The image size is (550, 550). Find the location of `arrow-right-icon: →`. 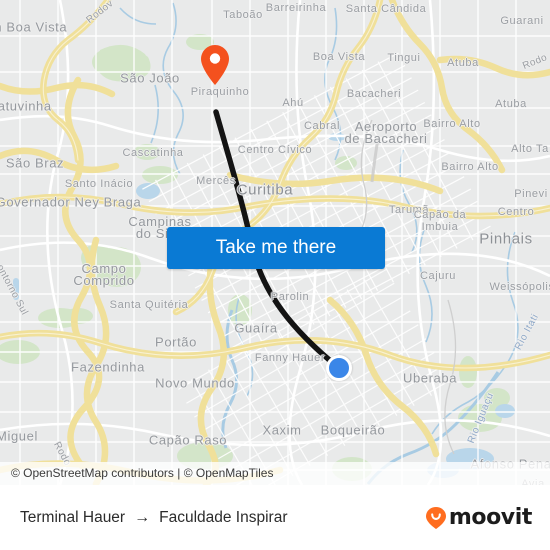

arrow-right-icon: → is located at coordinates (142, 517).